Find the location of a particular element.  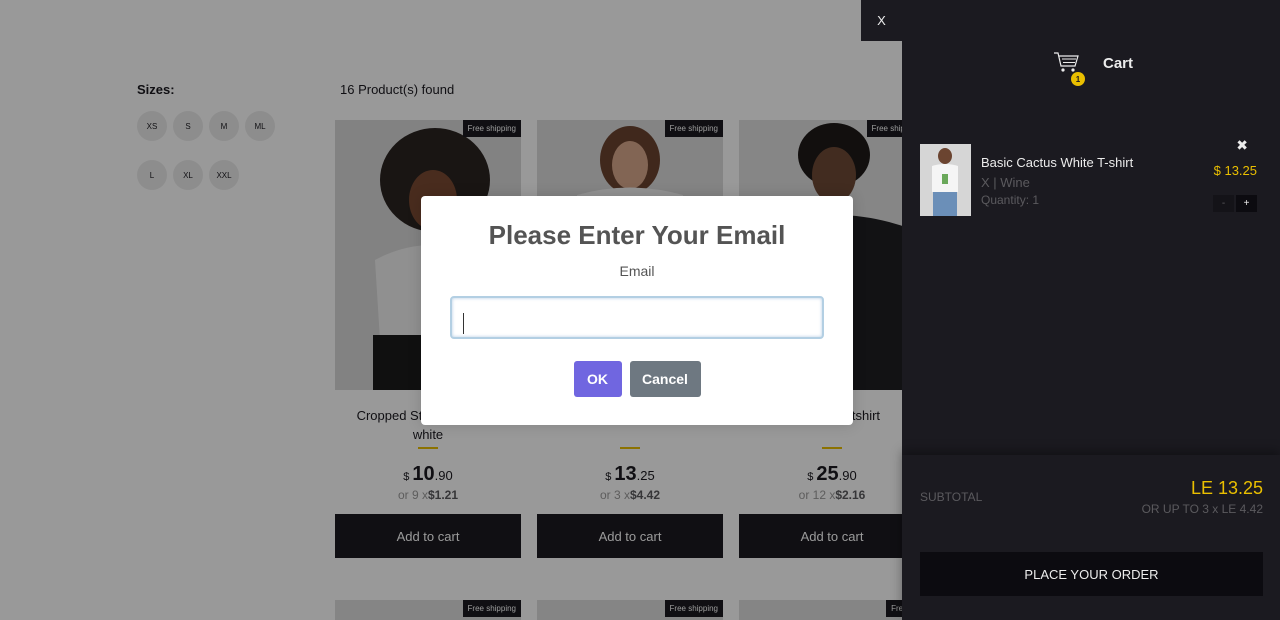

cart-item-price: $ 13.25 is located at coordinates (1235, 170).